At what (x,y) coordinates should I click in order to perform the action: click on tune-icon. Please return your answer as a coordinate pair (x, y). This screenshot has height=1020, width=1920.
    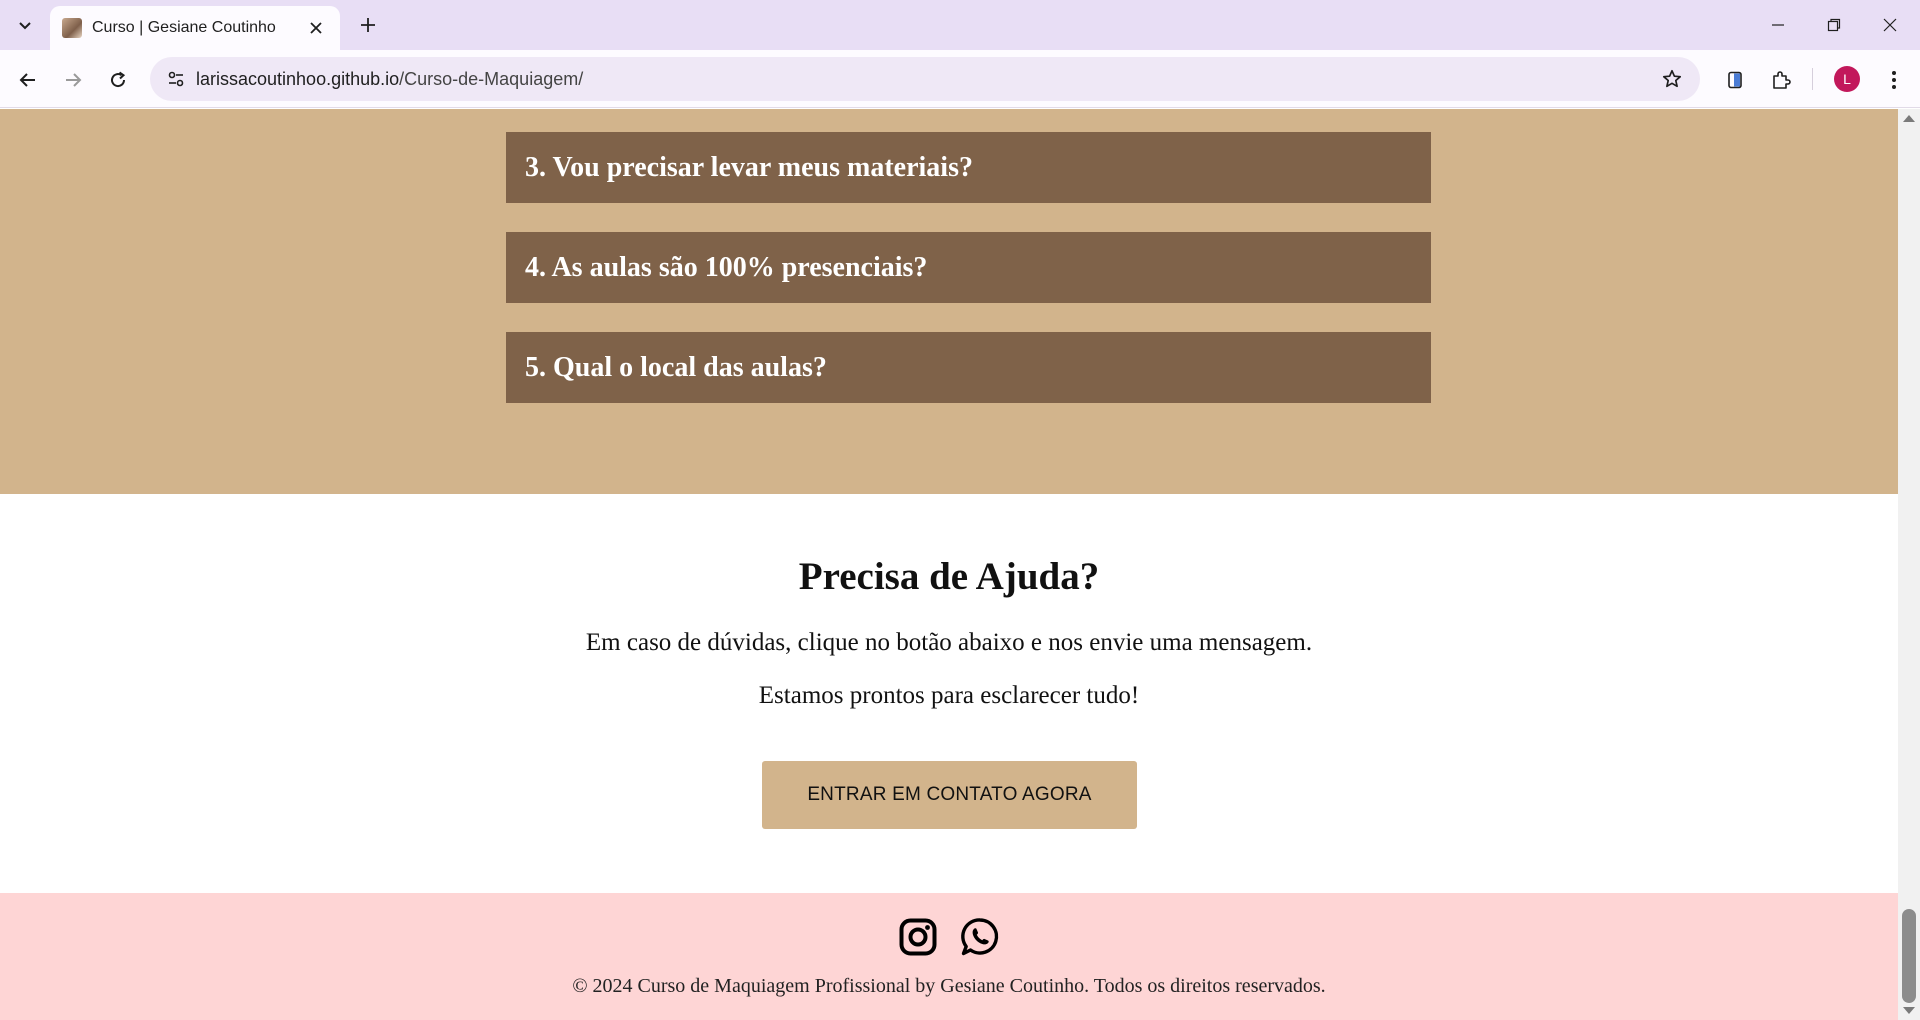
    Looking at the image, I should click on (176, 79).